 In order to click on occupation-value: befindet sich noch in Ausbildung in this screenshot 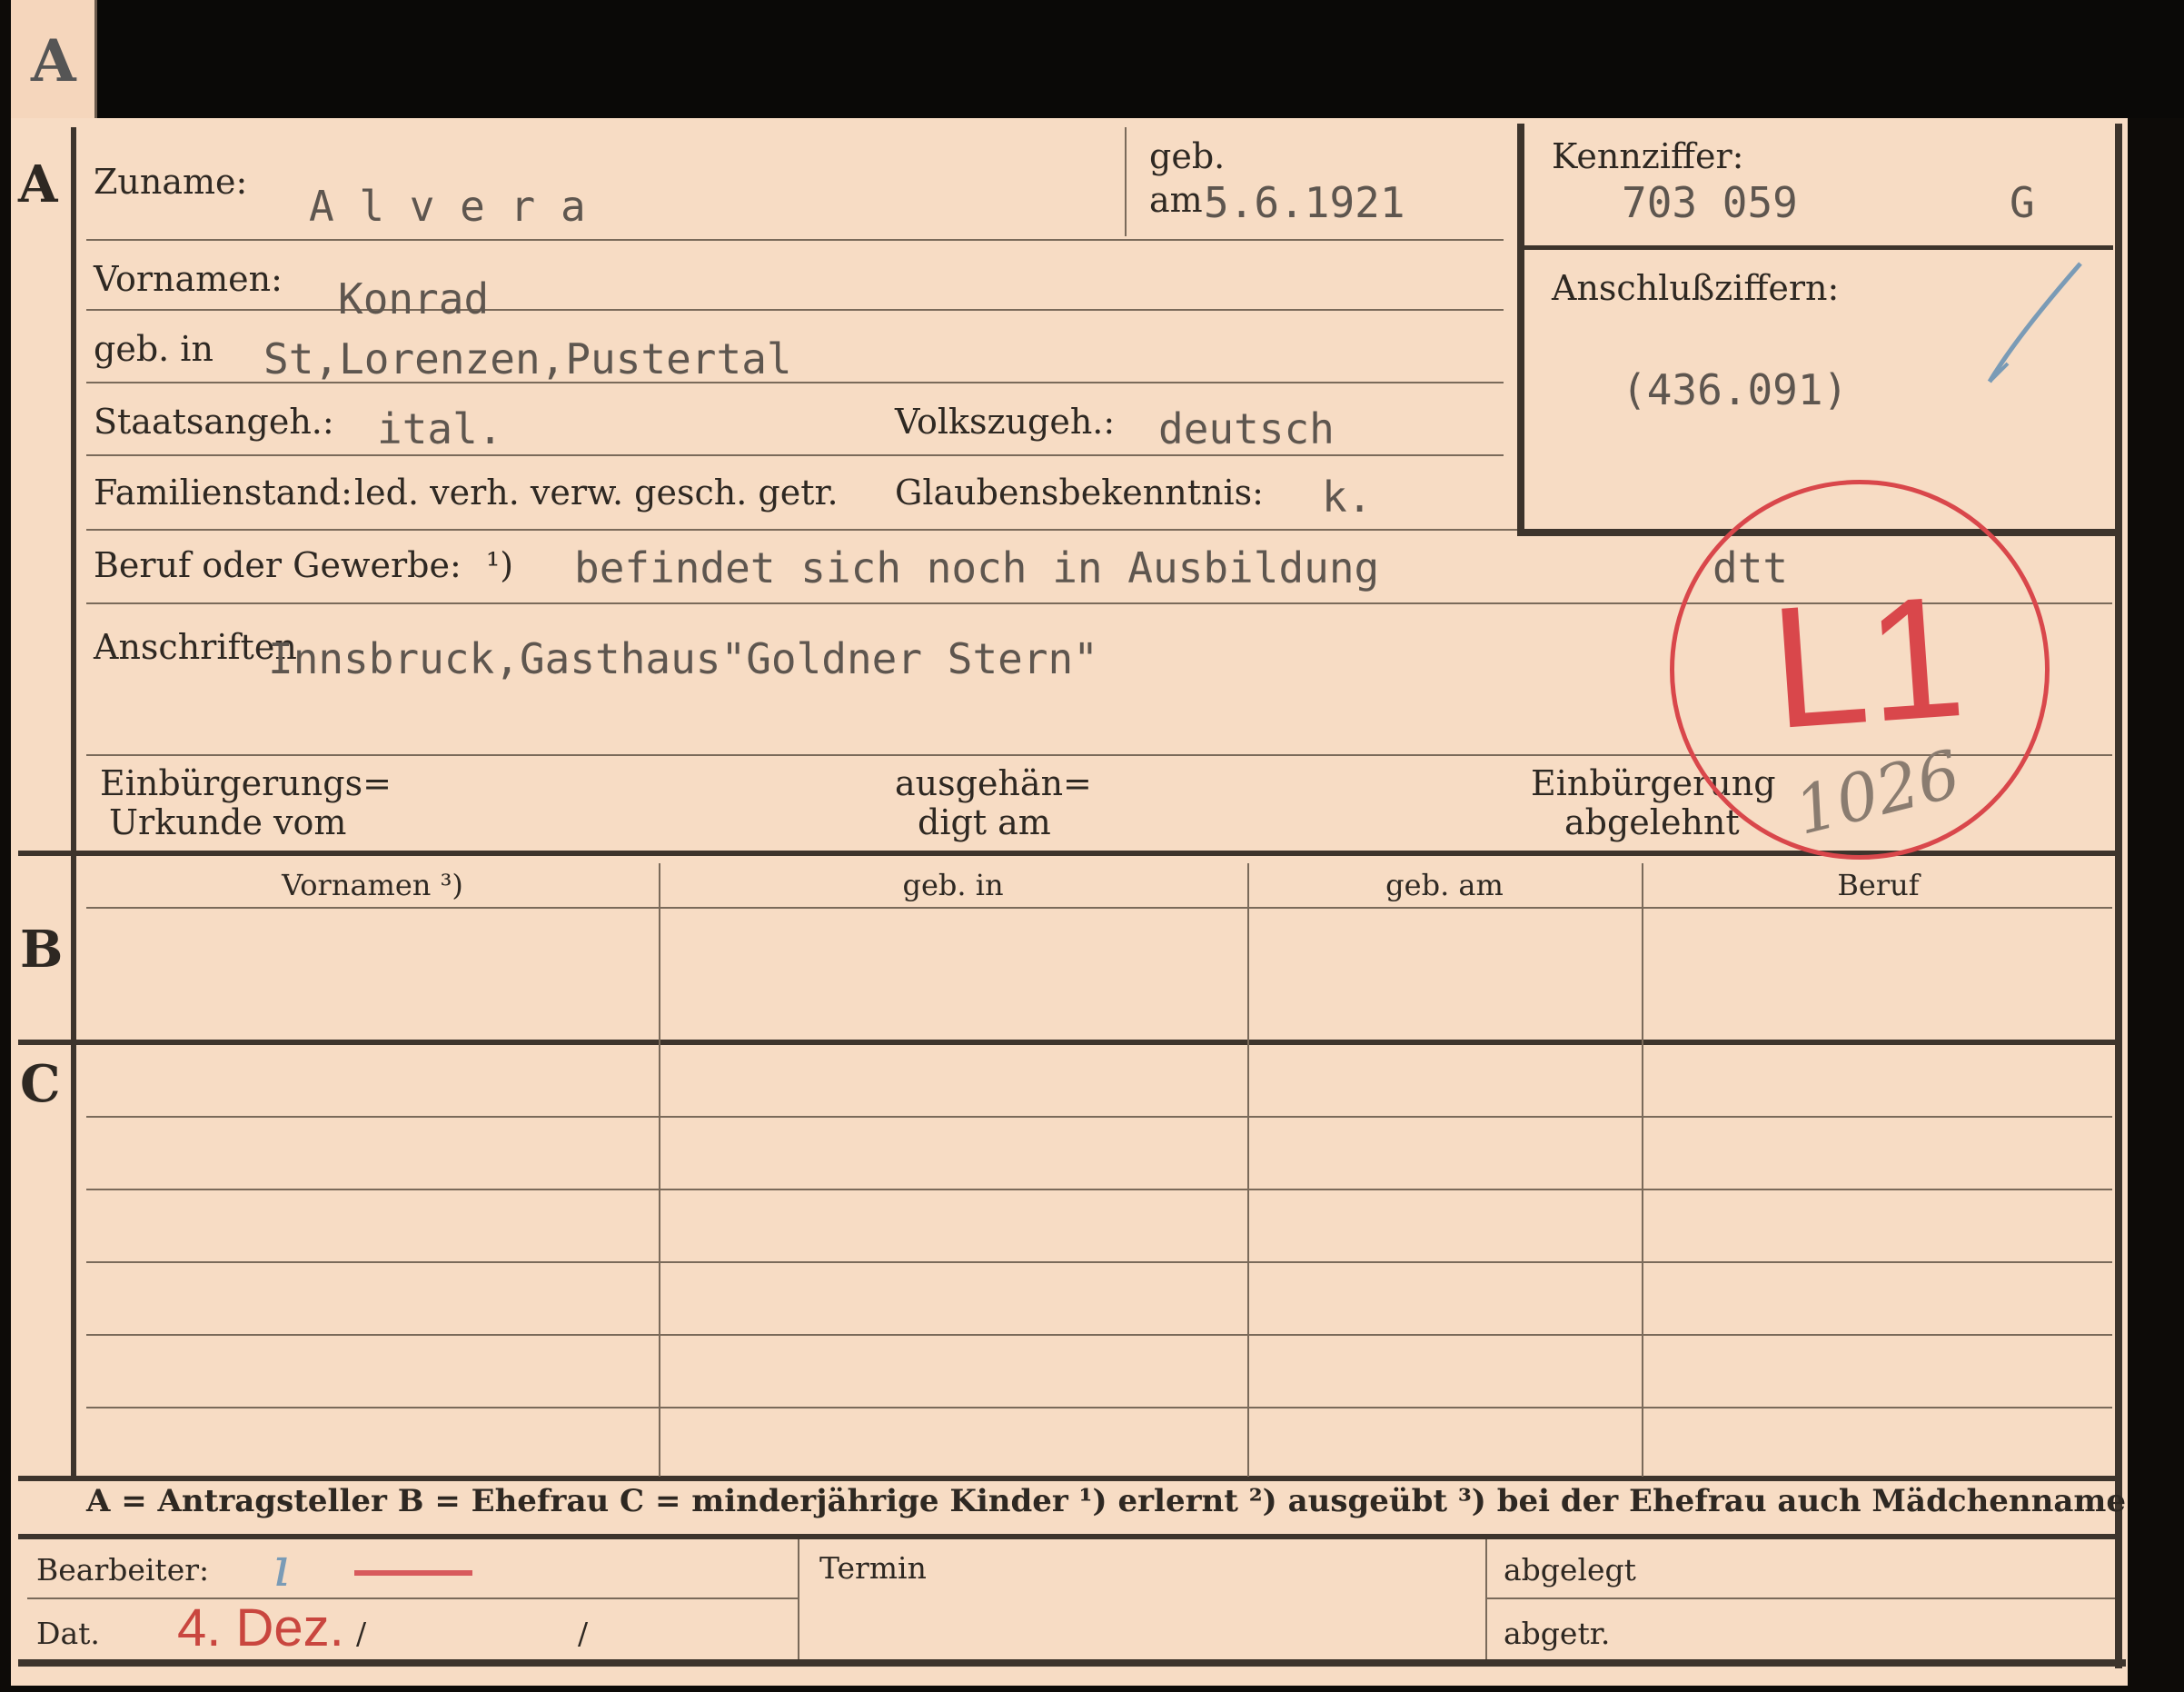, I will do `click(977, 567)`.